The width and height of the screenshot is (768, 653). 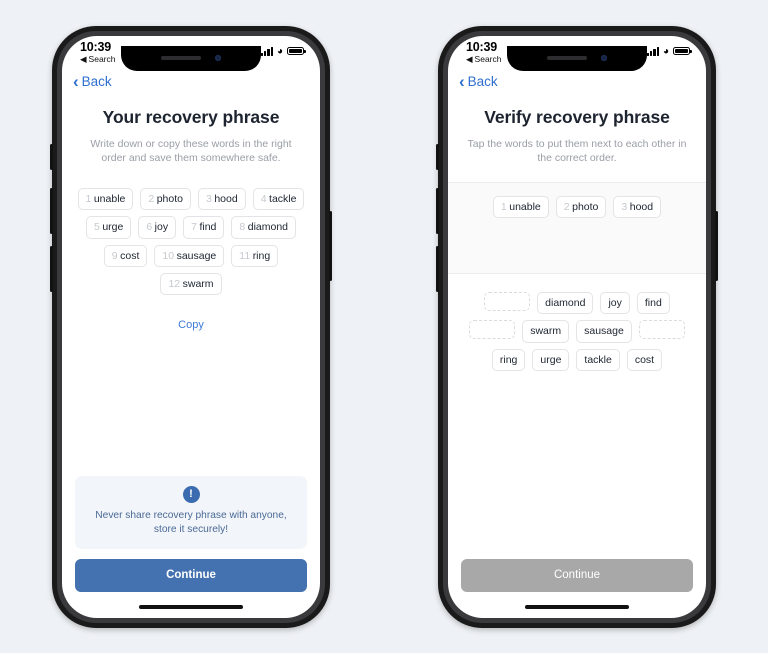 I want to click on pool-word-chip: cost, so click(x=644, y=359).